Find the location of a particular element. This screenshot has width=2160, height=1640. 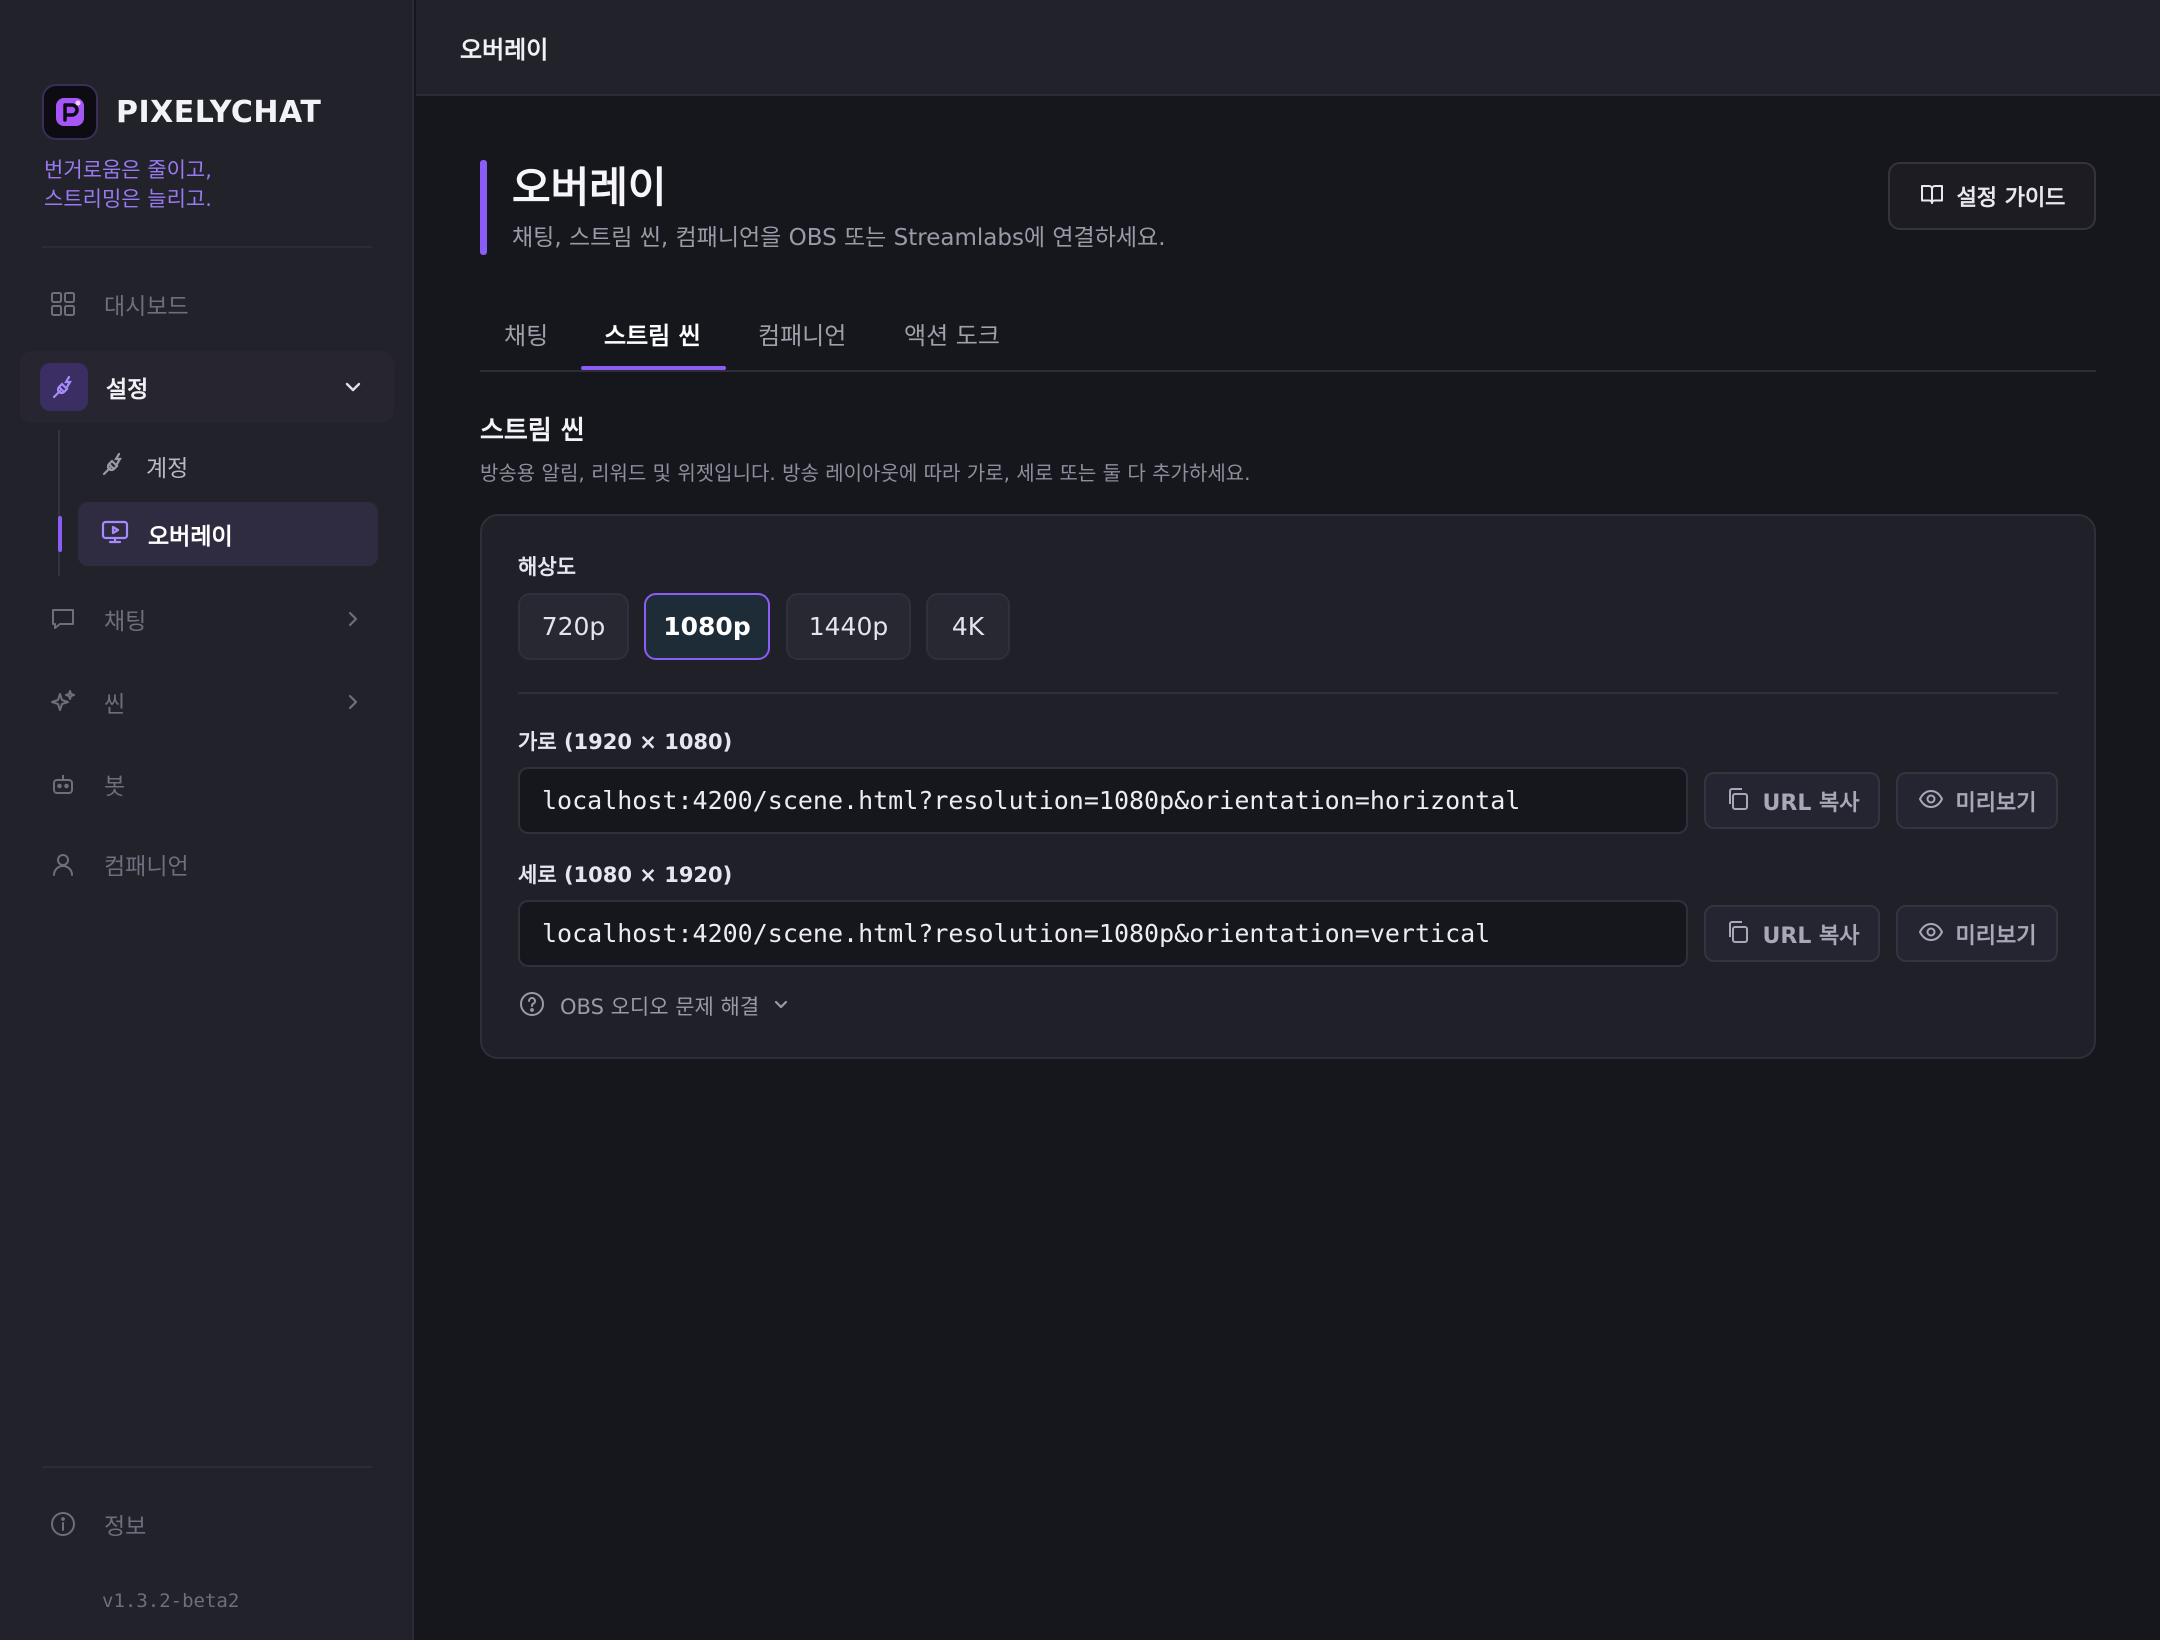

subnav-guide-line is located at coordinates (59, 503).